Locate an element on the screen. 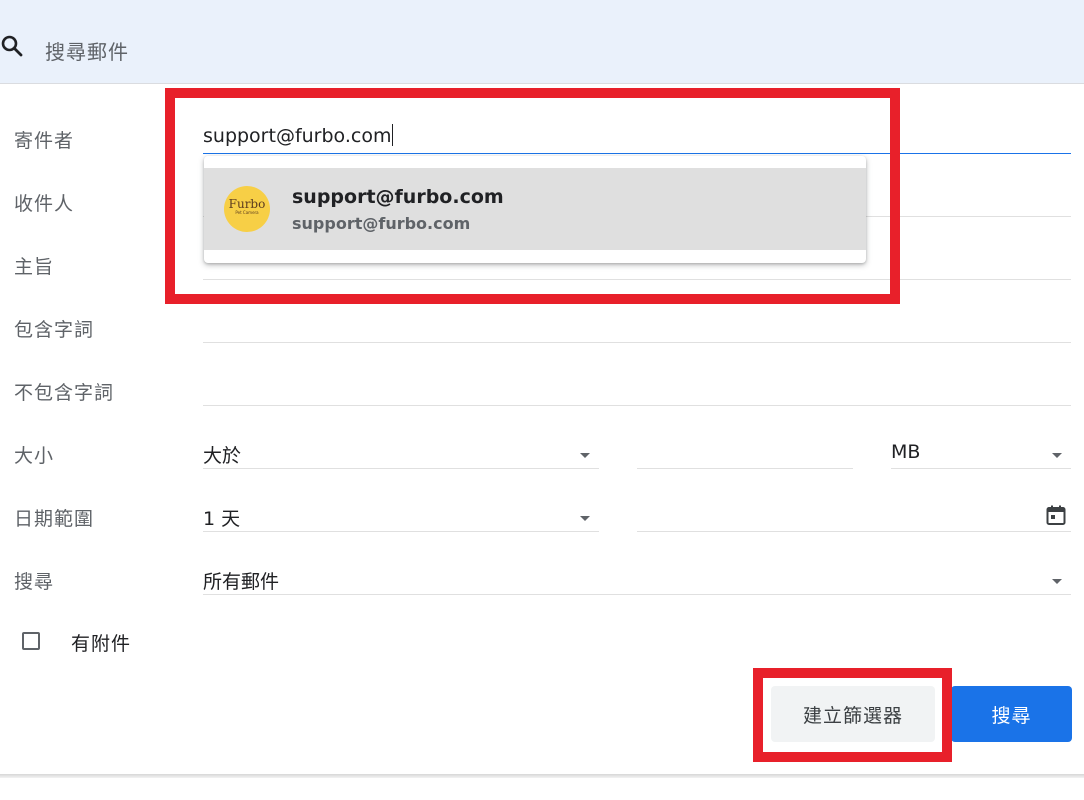  search-icon is located at coordinates (12, 46).